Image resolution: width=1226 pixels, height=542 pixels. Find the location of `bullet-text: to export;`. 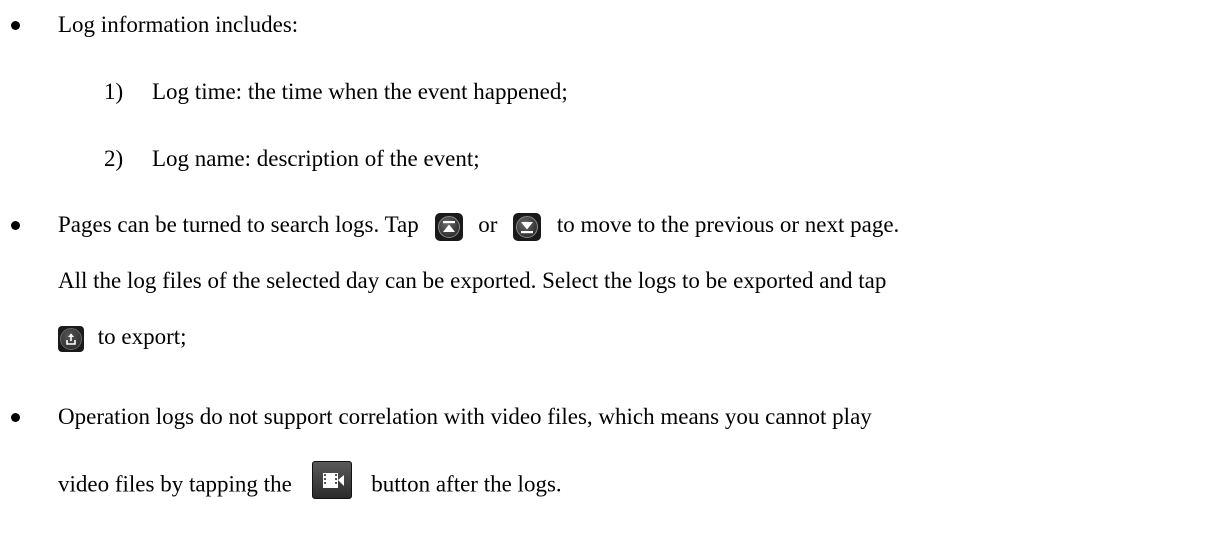

bullet-text: to export; is located at coordinates (122, 337).